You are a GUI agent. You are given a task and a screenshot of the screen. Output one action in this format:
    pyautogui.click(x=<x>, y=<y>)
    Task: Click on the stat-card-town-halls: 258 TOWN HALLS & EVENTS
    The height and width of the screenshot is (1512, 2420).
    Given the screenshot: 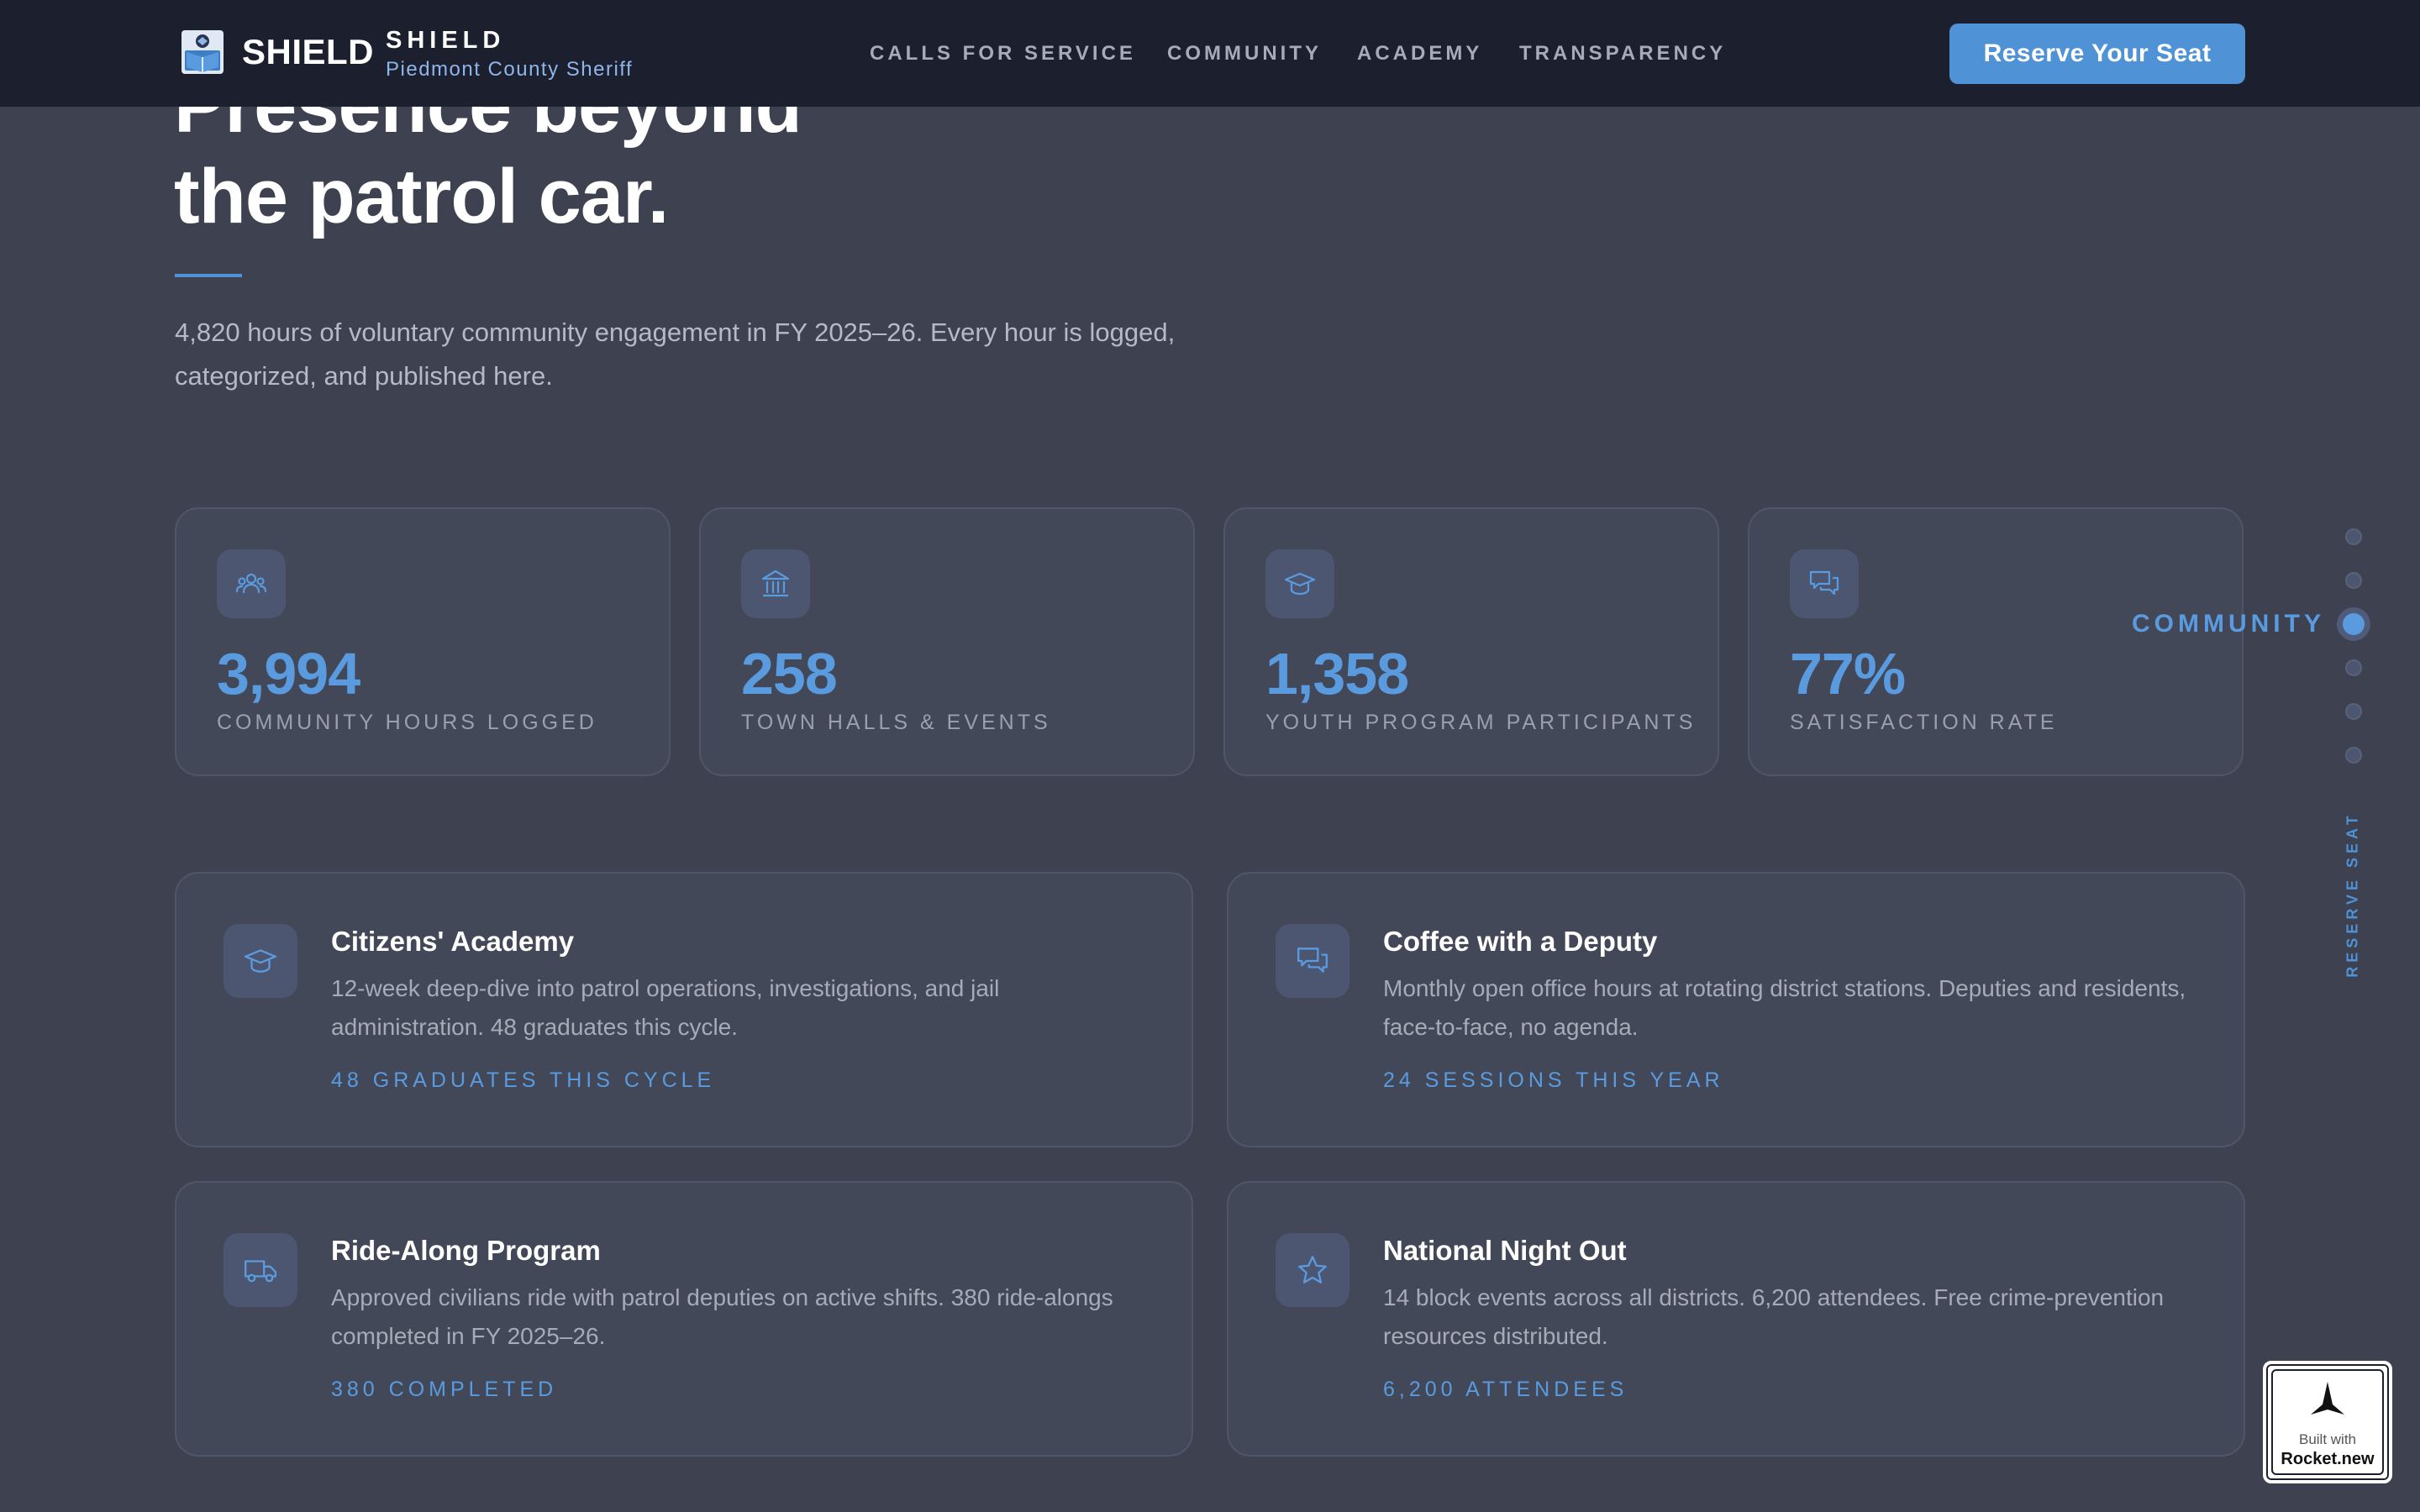 What is the action you would take?
    pyautogui.click(x=947, y=641)
    